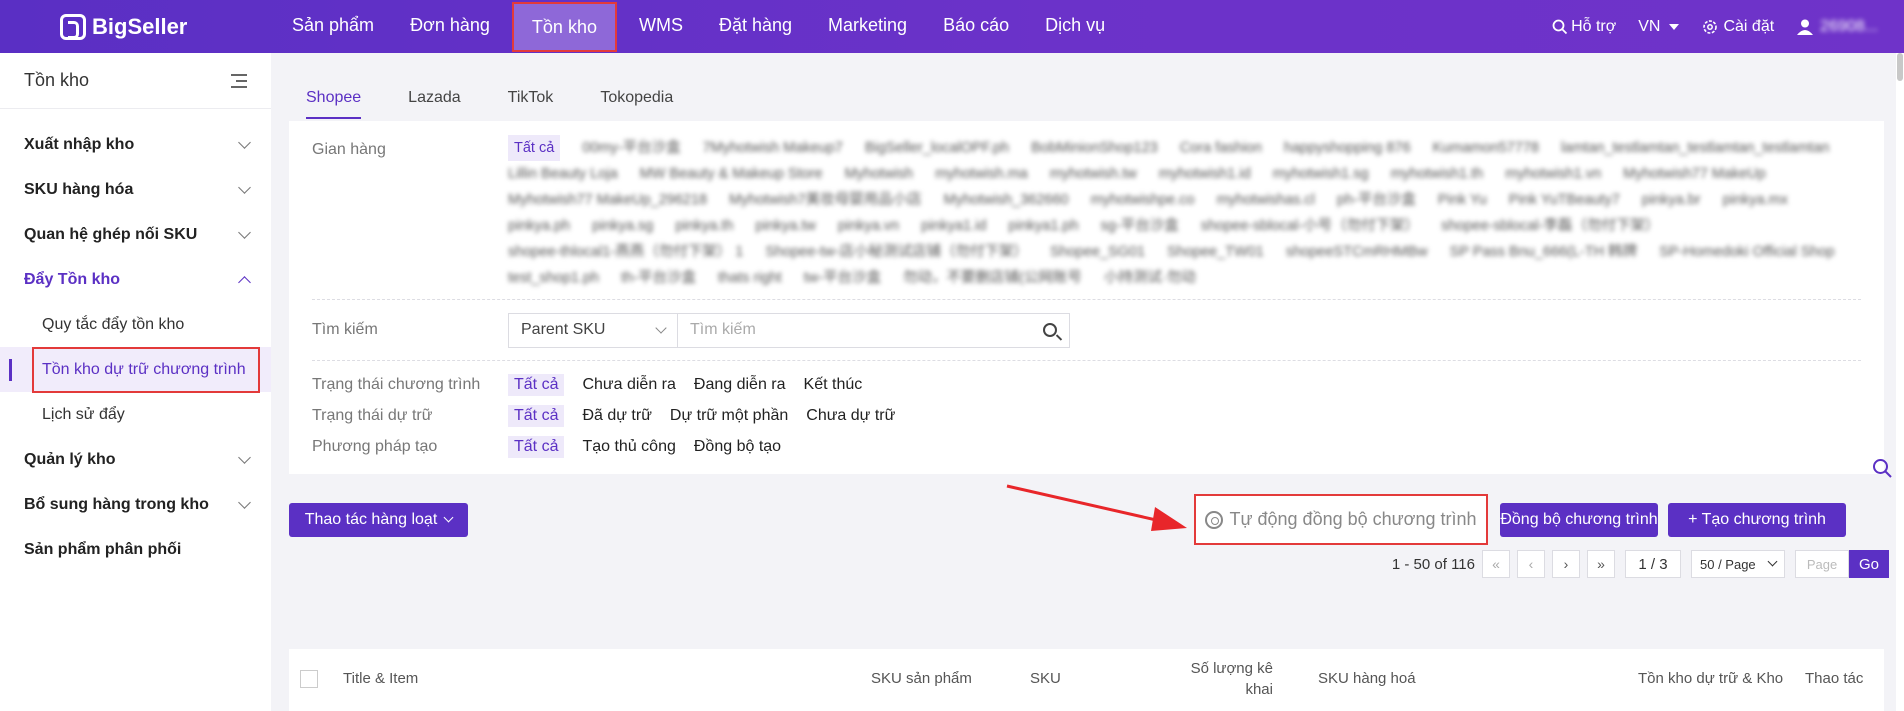  What do you see at coordinates (868, 226) in the screenshot?
I see `store-chip: pinkya.vn` at bounding box center [868, 226].